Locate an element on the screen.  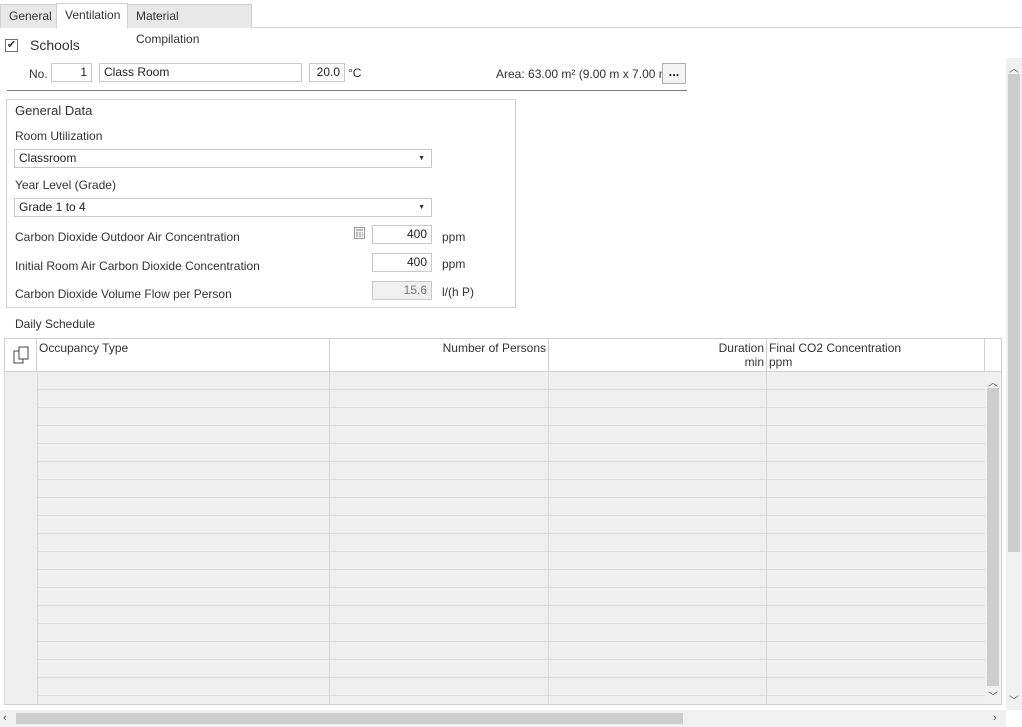
column-duration-label: Duration is located at coordinates (741, 348).